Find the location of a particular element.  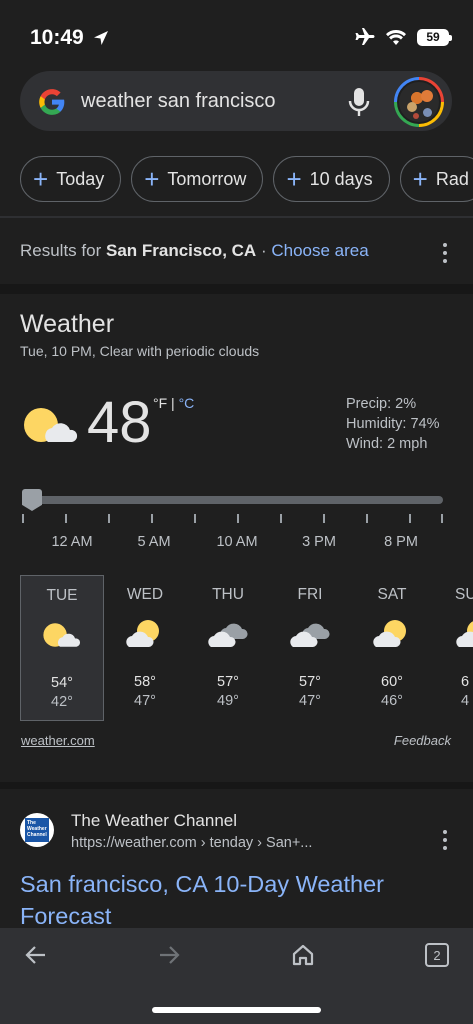

slider-ticks is located at coordinates (232, 519).